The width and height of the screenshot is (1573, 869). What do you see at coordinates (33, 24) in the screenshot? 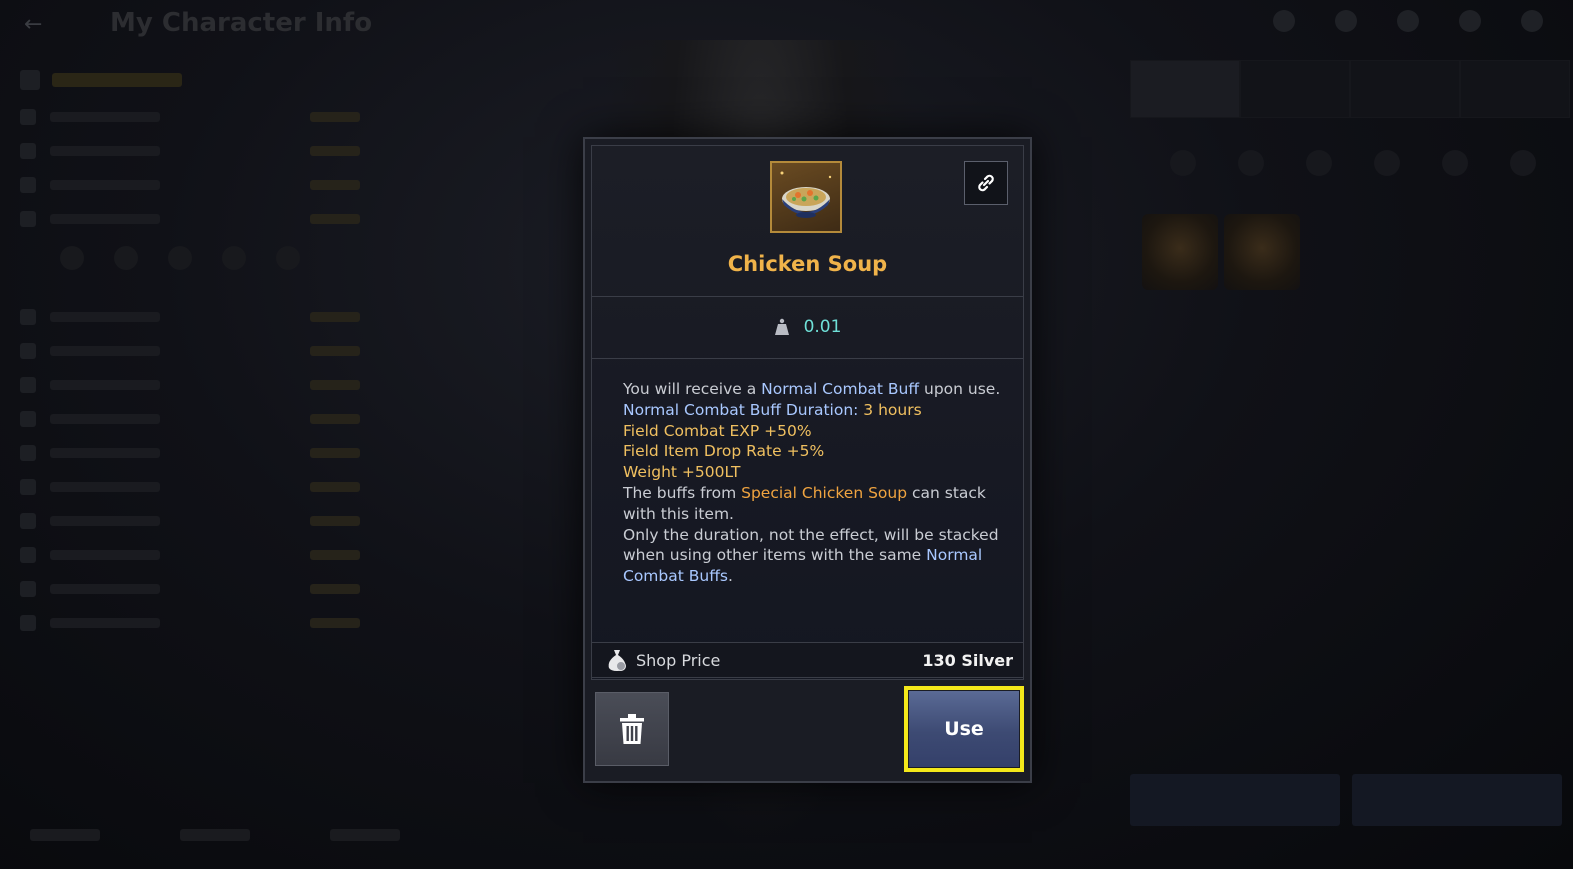
I see `back-arrow-icon: ←` at bounding box center [33, 24].